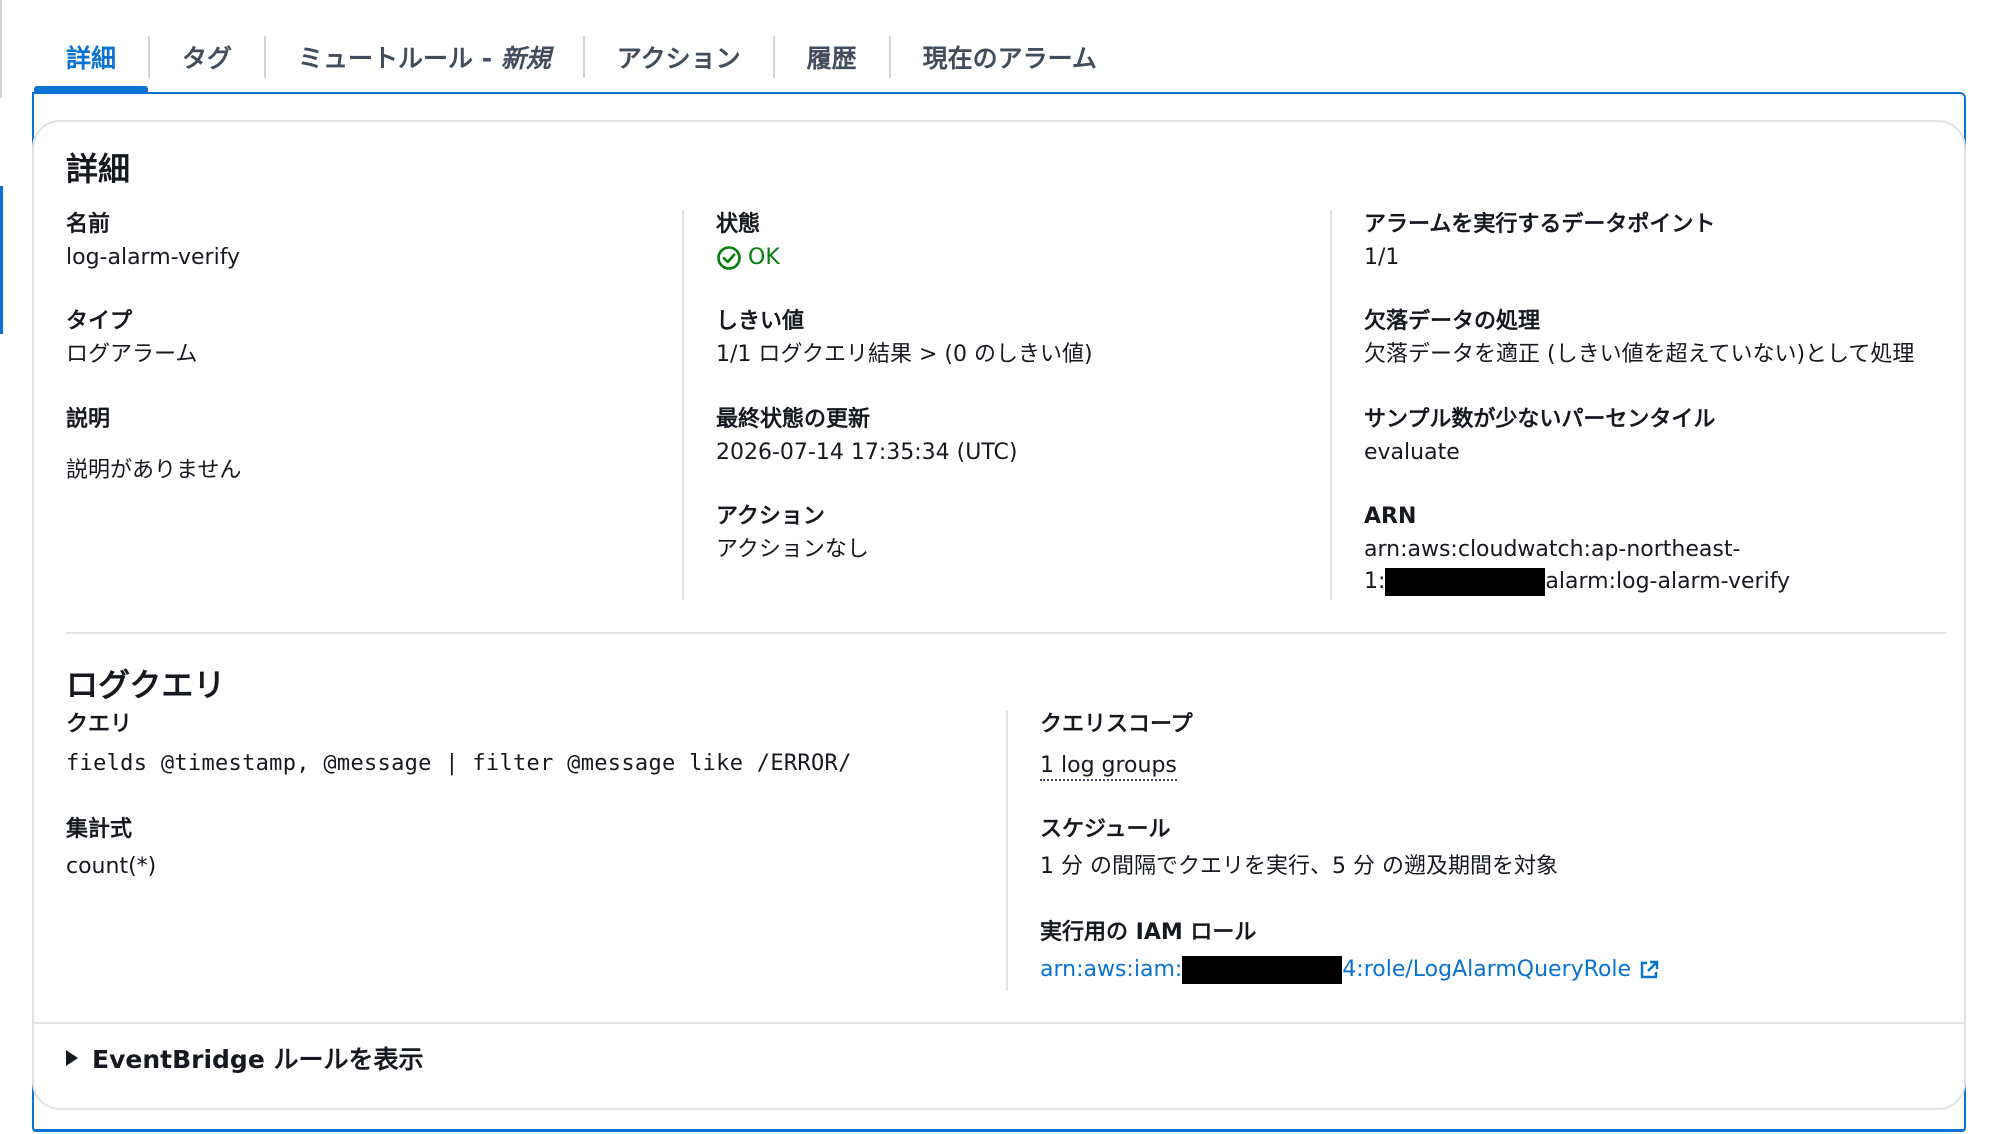  What do you see at coordinates (1390, 516) in the screenshot?
I see `arn-label: ARN` at bounding box center [1390, 516].